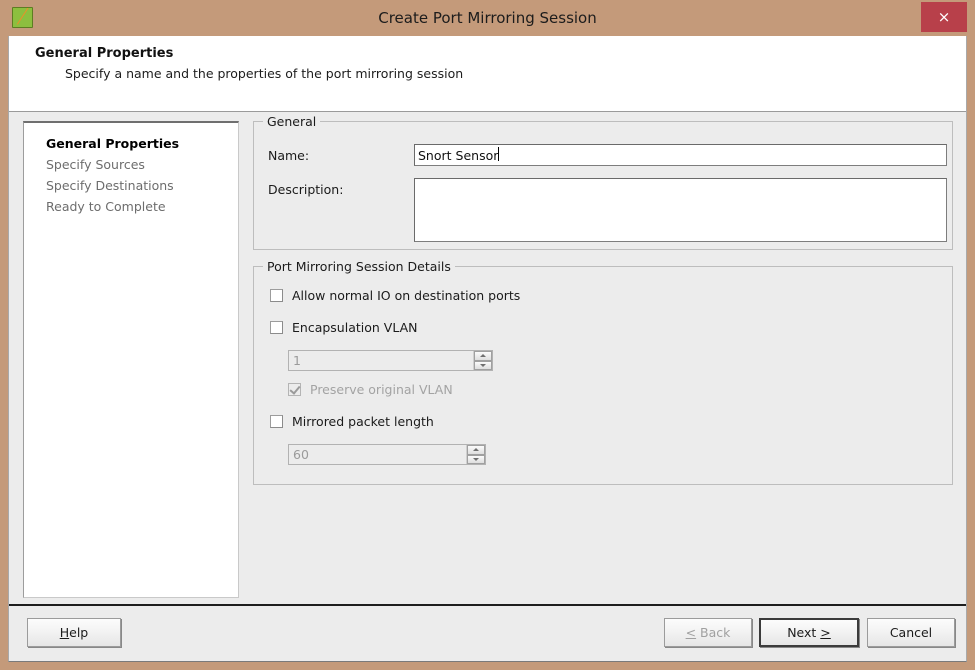 Image resolution: width=975 pixels, height=670 pixels. I want to click on description-label: Description:, so click(306, 189).